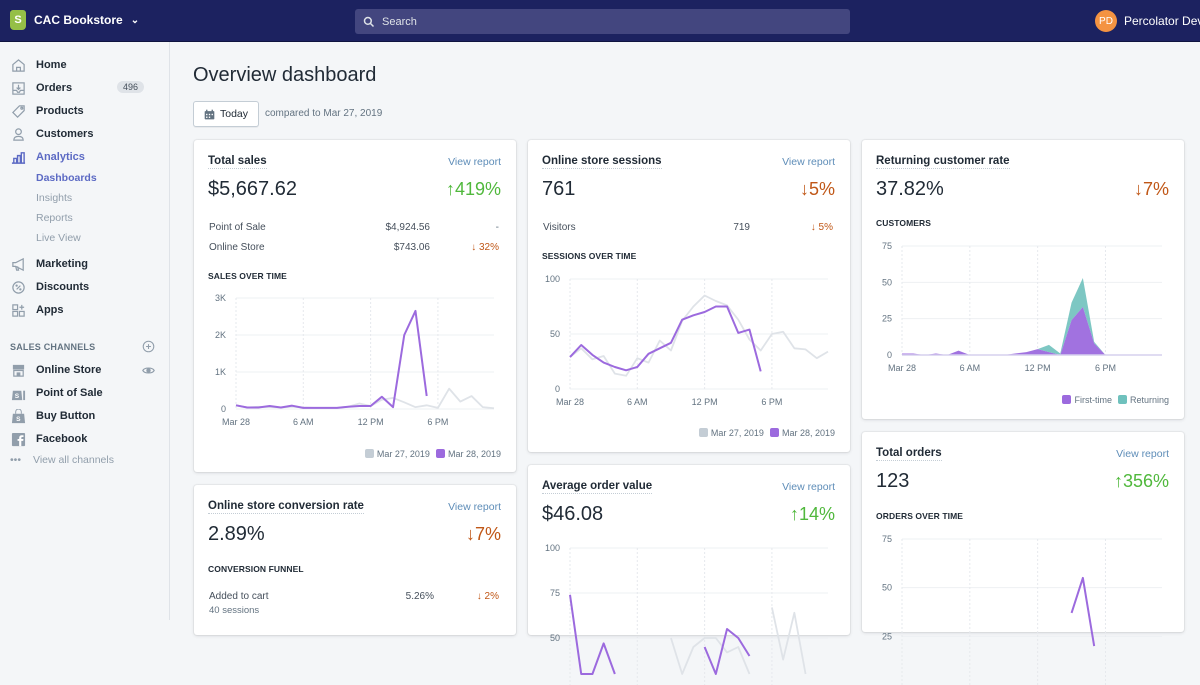 The width and height of the screenshot is (1200, 685). I want to click on date-range-button: Today, so click(226, 114).